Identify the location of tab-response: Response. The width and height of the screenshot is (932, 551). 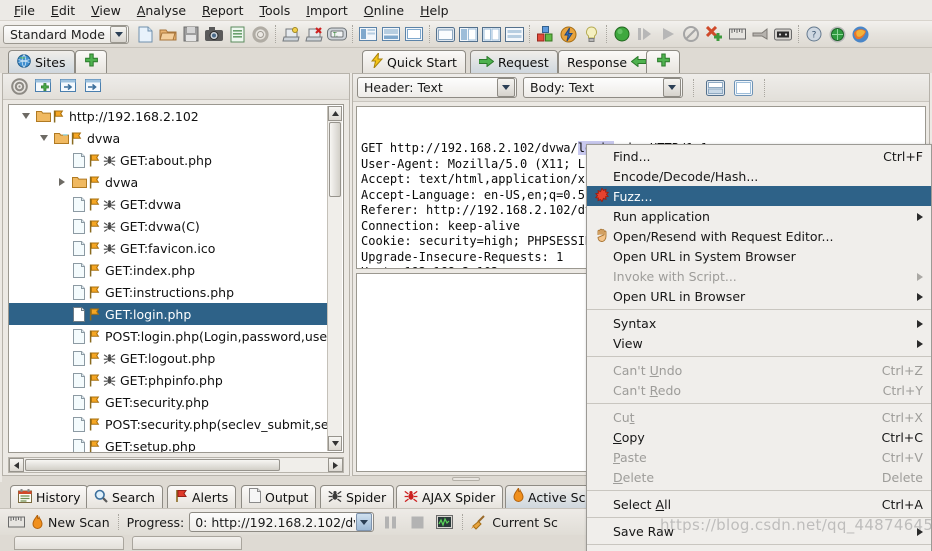
(607, 61).